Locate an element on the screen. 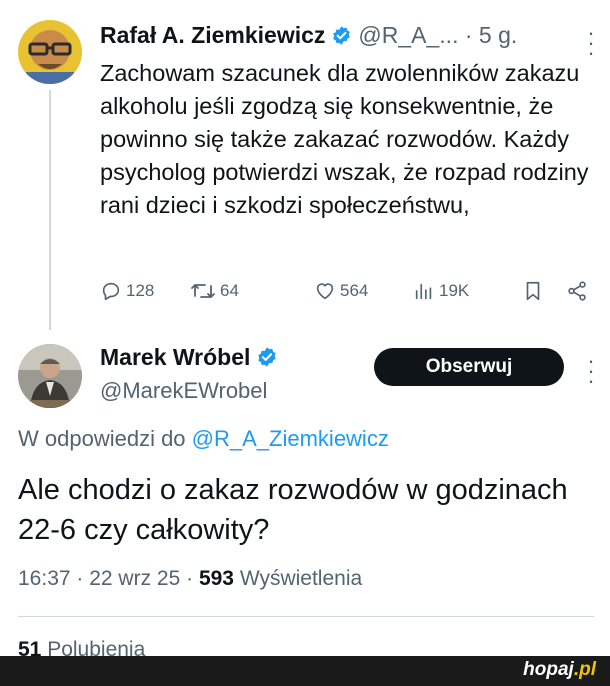 This screenshot has width=610, height=686. watermark-suffix: .pl is located at coordinates (584, 669).